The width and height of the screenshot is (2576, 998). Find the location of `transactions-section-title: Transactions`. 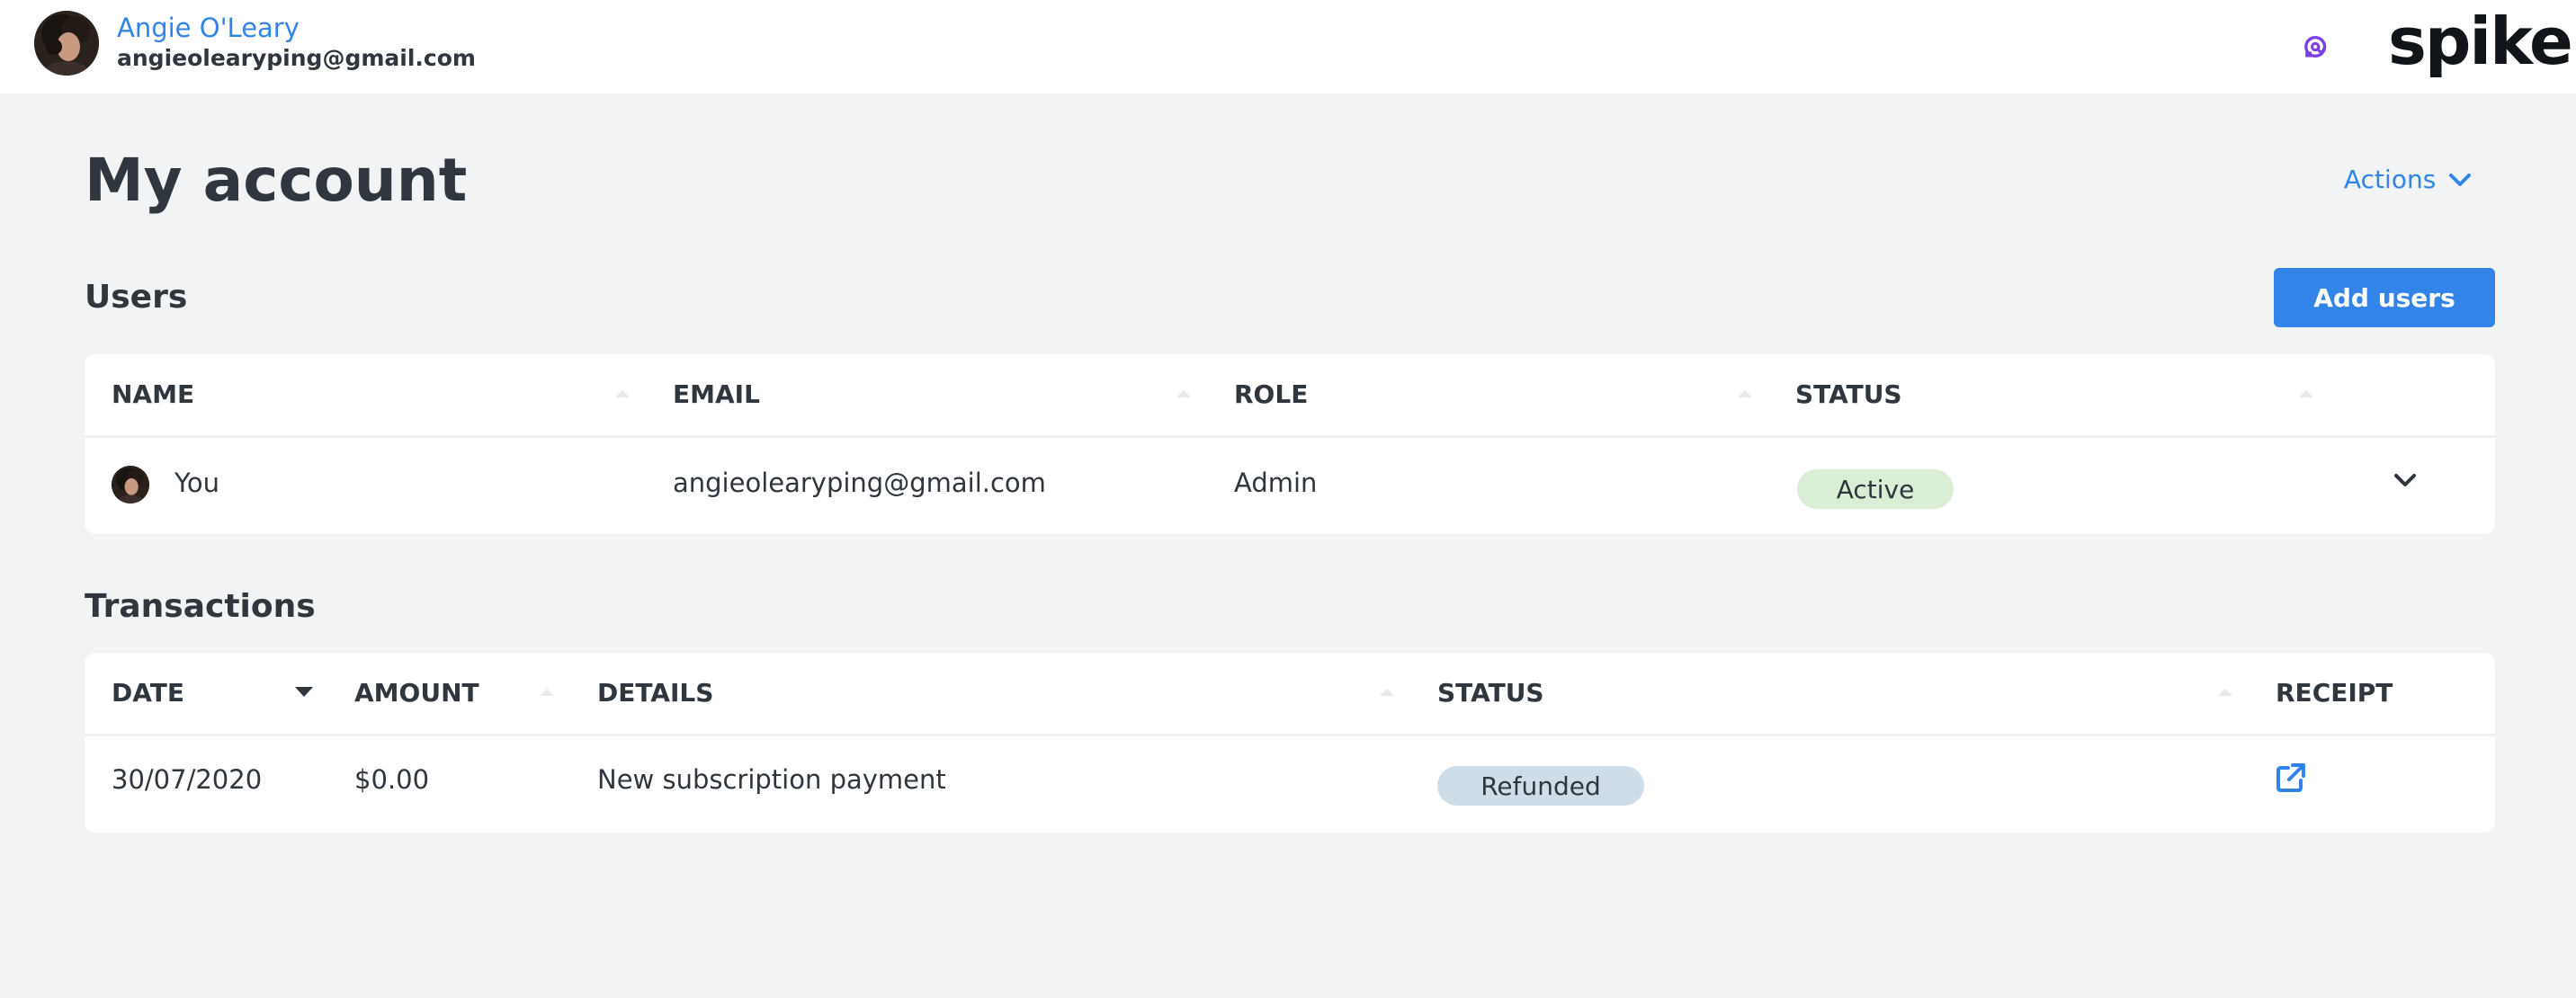

transactions-section-title: Transactions is located at coordinates (200, 606).